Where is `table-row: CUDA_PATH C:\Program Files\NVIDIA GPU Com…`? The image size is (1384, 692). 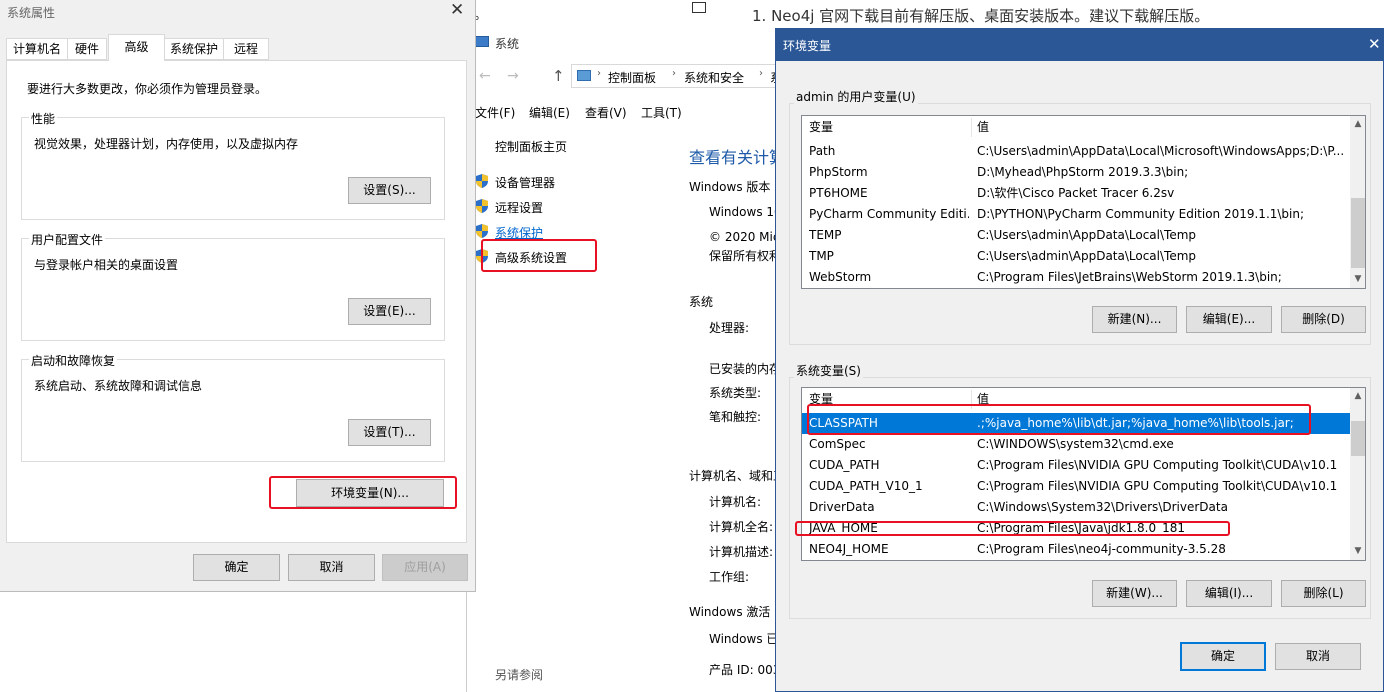 table-row: CUDA_PATH C:\Program Files\NVIDIA GPU Com… is located at coordinates (1076, 465).